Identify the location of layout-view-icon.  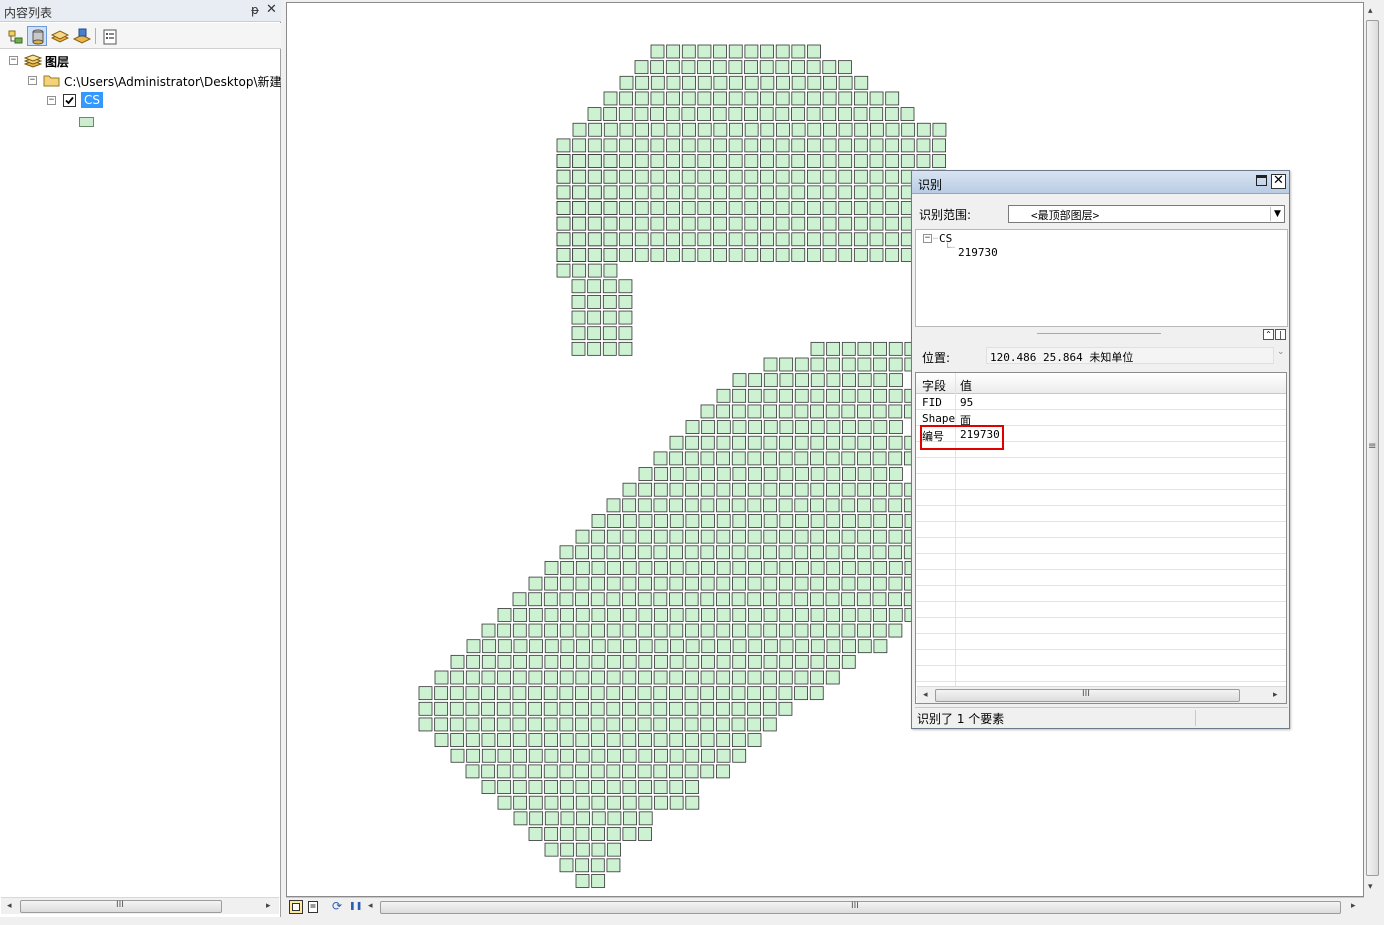
(313, 907).